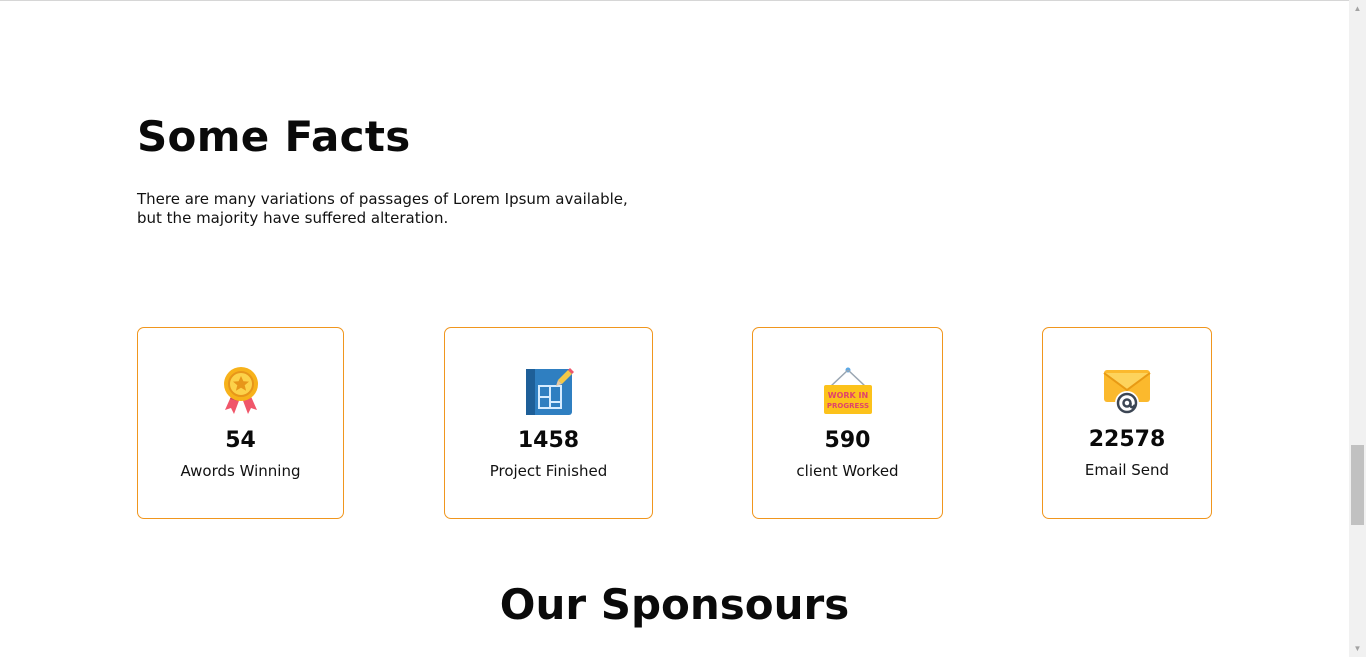 This screenshot has height=657, width=1366. What do you see at coordinates (847, 395) in the screenshot?
I see `svg-text: WORK IN` at bounding box center [847, 395].